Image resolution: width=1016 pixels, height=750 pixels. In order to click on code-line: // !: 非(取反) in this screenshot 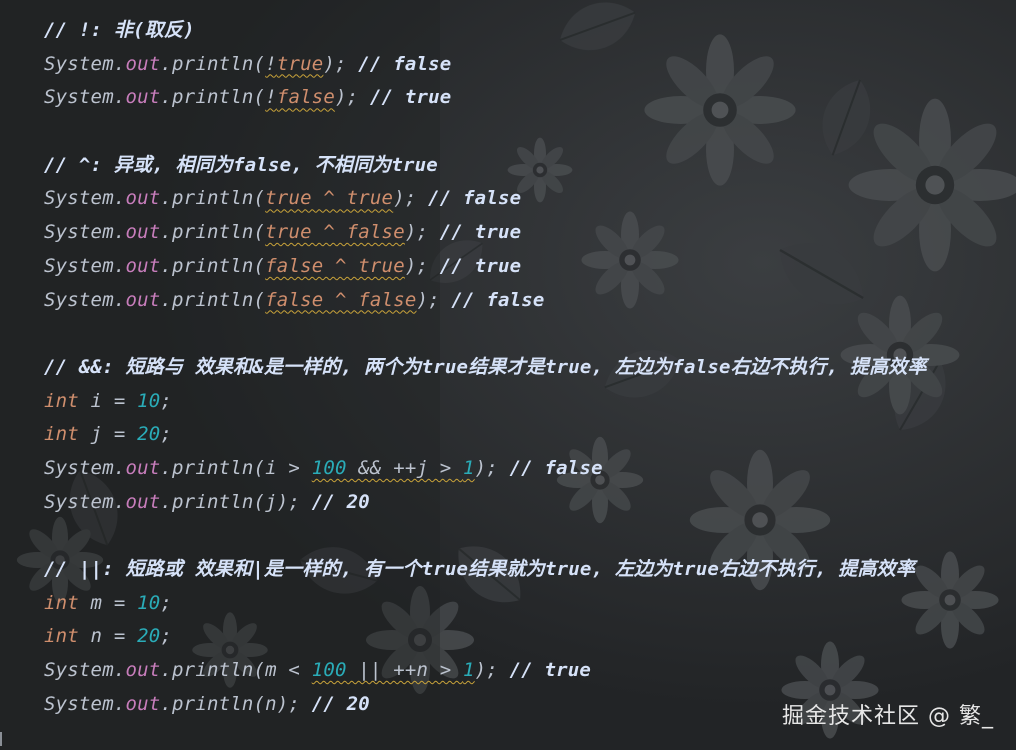, I will do `click(485, 31)`.